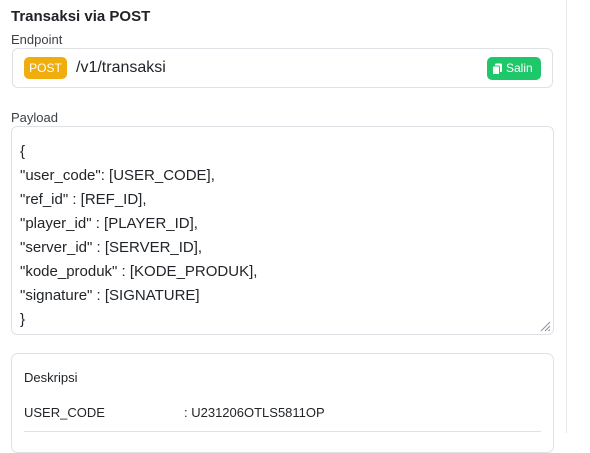 The height and width of the screenshot is (453, 590). What do you see at coordinates (519, 68) in the screenshot?
I see `copy-button-label: Salin` at bounding box center [519, 68].